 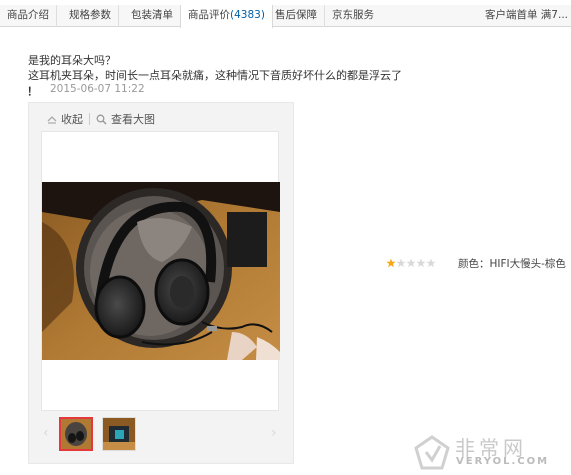 I want to click on watermark: 非常网 VERYOL.COM, so click(x=490, y=452).